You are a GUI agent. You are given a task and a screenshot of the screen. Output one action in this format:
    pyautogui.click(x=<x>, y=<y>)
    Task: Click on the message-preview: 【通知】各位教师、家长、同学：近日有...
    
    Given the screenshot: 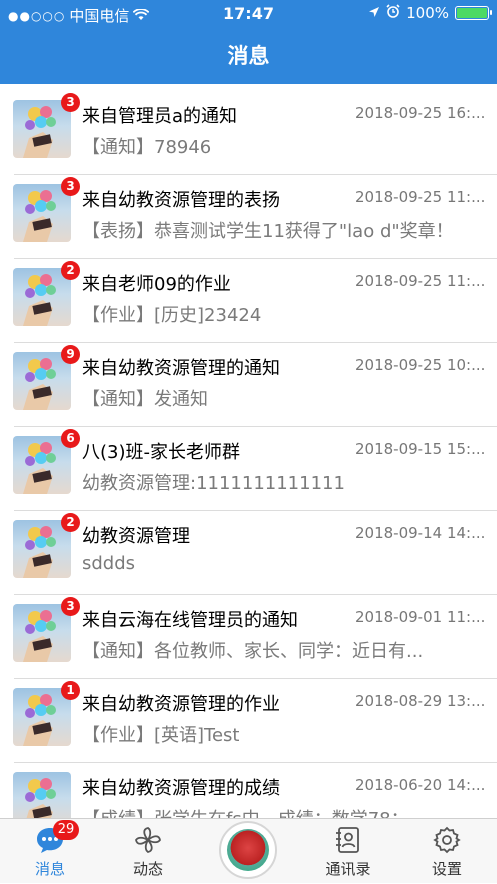 What is the action you would take?
    pyautogui.click(x=253, y=651)
    